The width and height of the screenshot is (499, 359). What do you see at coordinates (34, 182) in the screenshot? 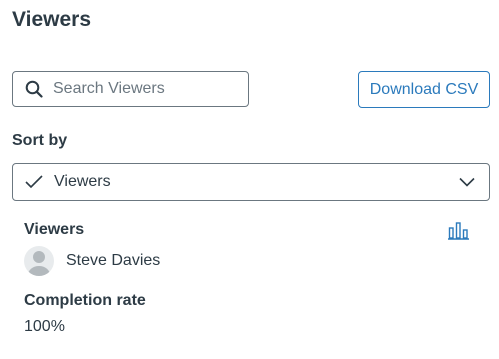
I see `check-icon` at bounding box center [34, 182].